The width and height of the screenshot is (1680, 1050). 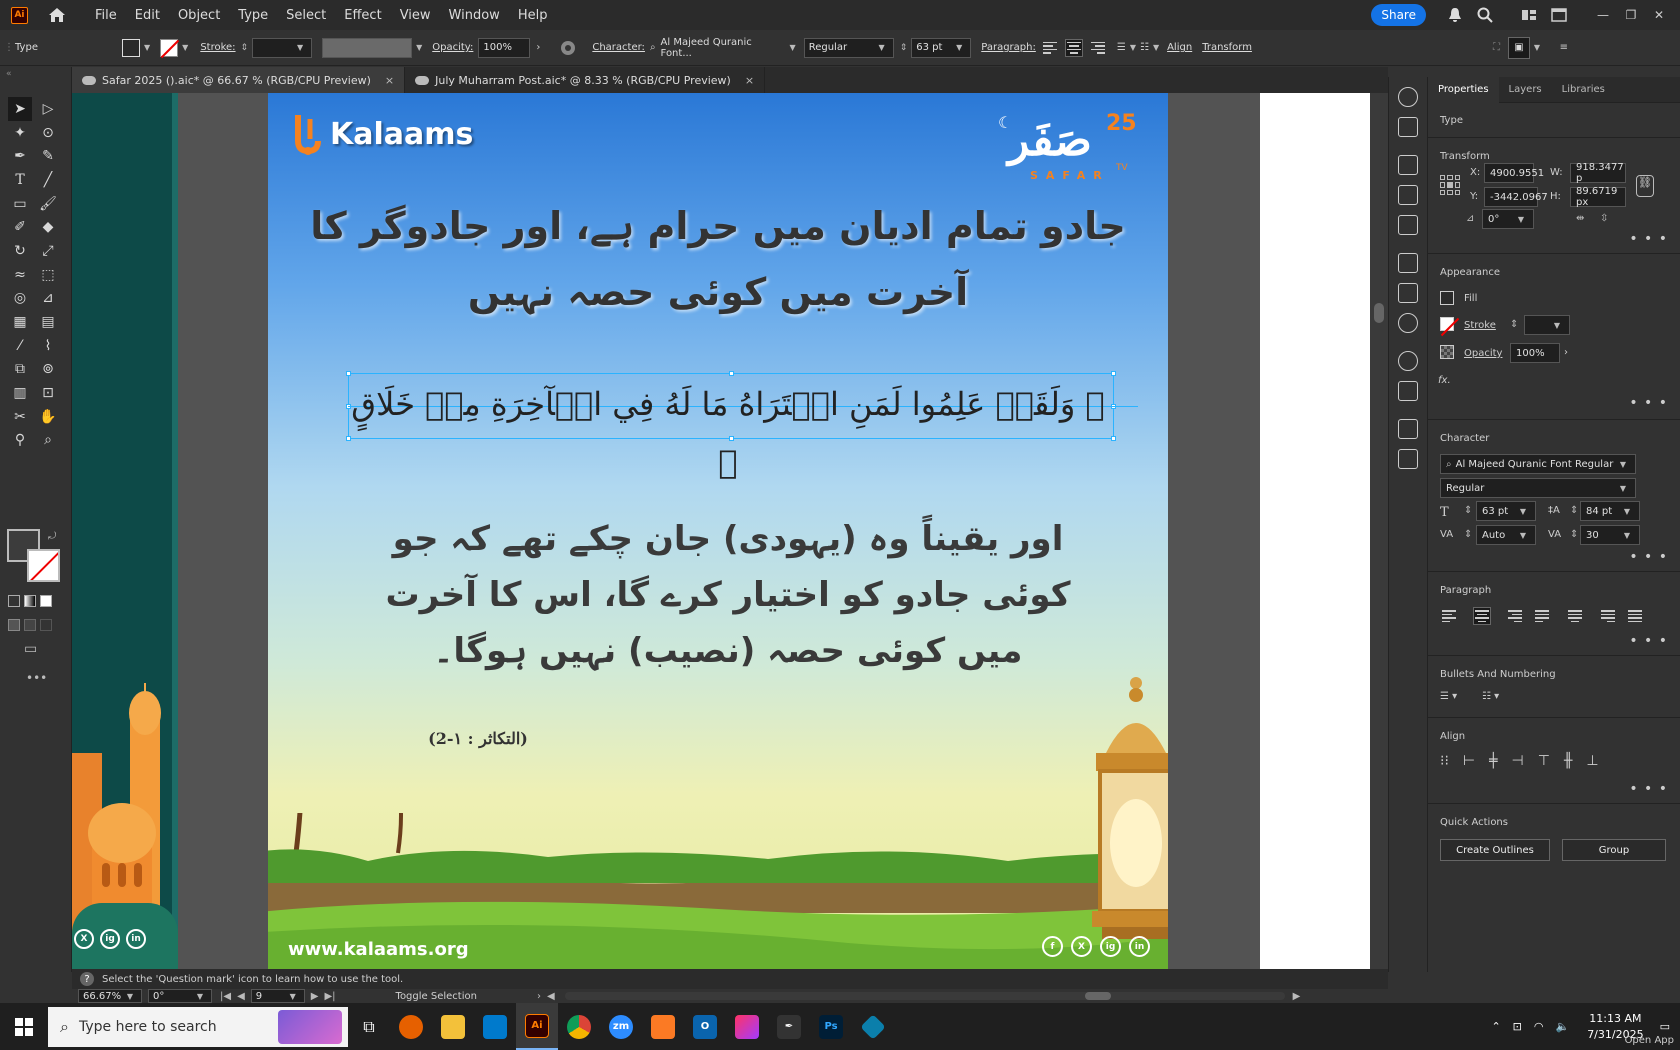 I want to click on width-input: 918.3477 p, so click(x=1598, y=173).